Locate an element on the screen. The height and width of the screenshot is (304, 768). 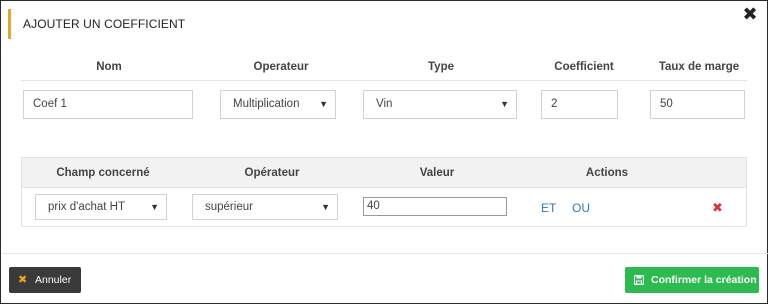
cancel-button: ✖ Annuler is located at coordinates (45, 280).